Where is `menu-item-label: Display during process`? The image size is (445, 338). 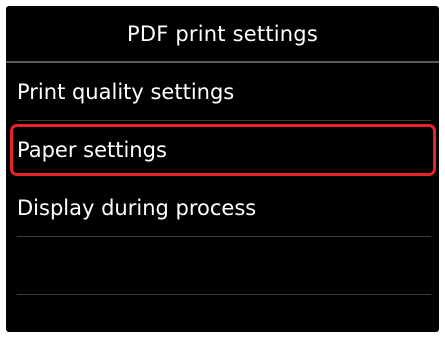
menu-item-label: Display during process is located at coordinates (137, 208).